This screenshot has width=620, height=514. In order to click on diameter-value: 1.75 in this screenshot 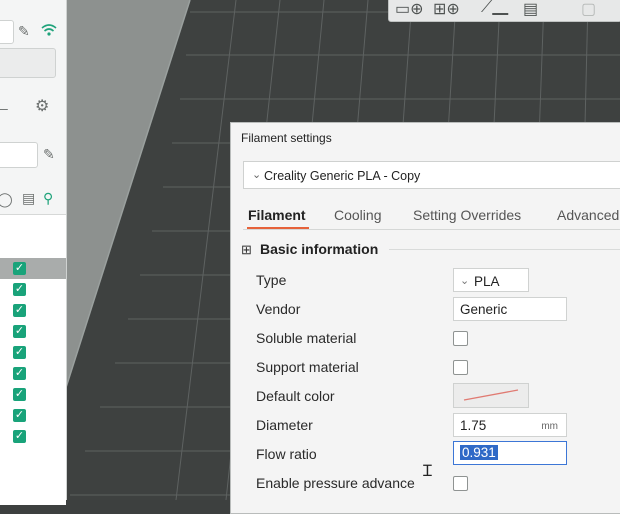, I will do `click(473, 425)`.